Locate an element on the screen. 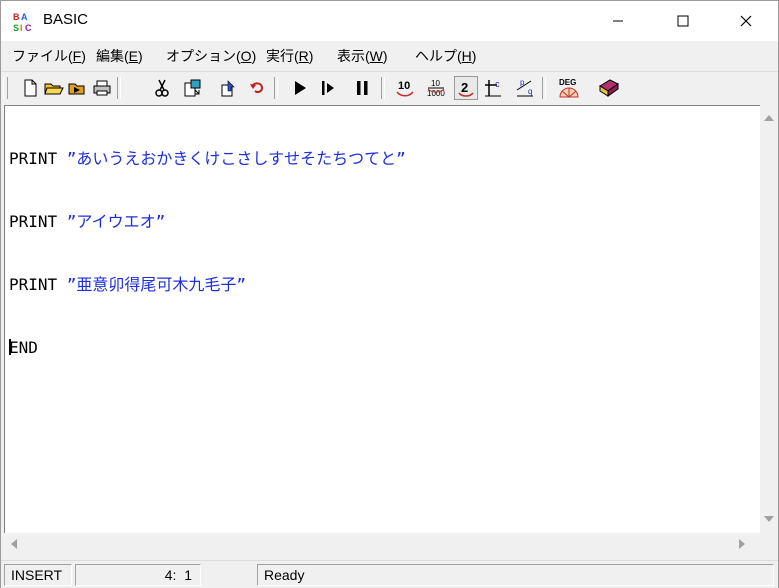 This screenshot has width=779, height=588. svg-text: B is located at coordinates (16, 17).